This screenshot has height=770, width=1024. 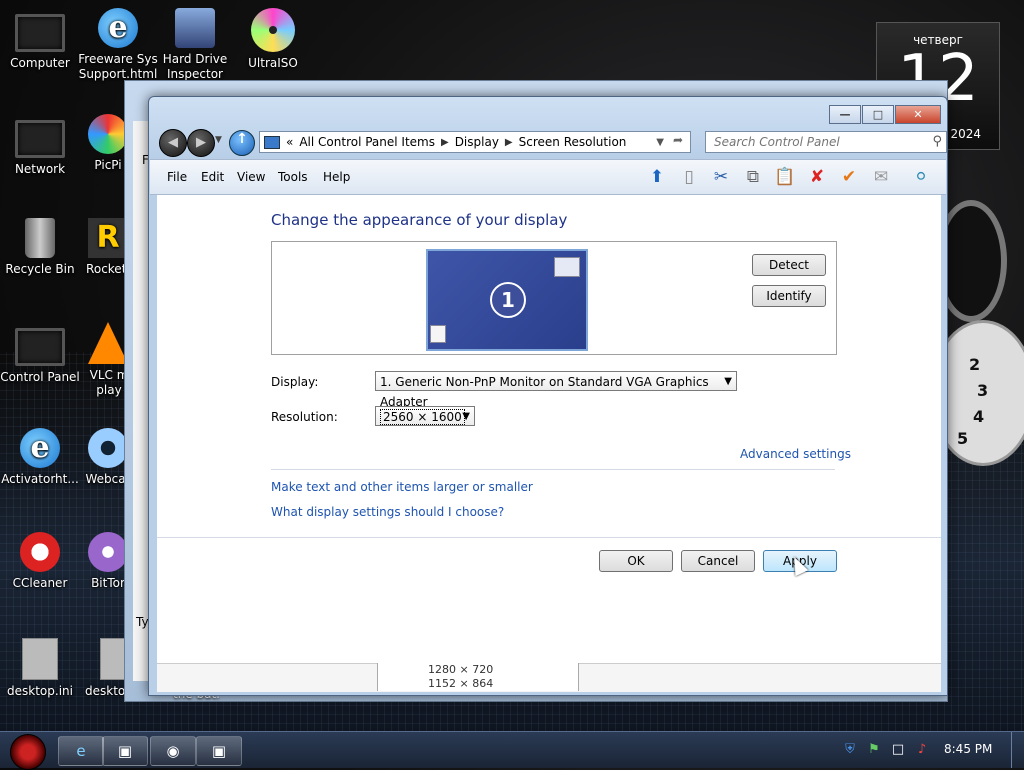 I want to click on menu-help: Help, so click(x=336, y=177).